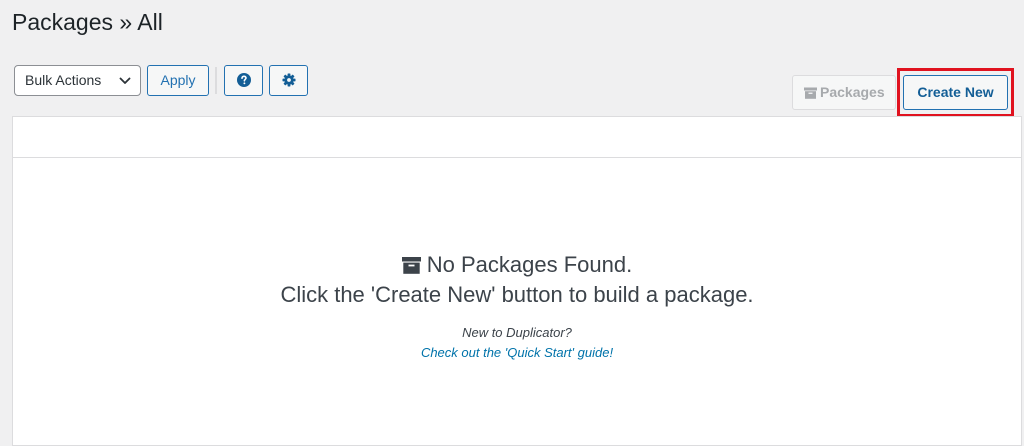 Image resolution: width=1024 pixels, height=446 pixels. Describe the element at coordinates (87, 22) in the screenshot. I see `page-title: Packages » All` at that location.